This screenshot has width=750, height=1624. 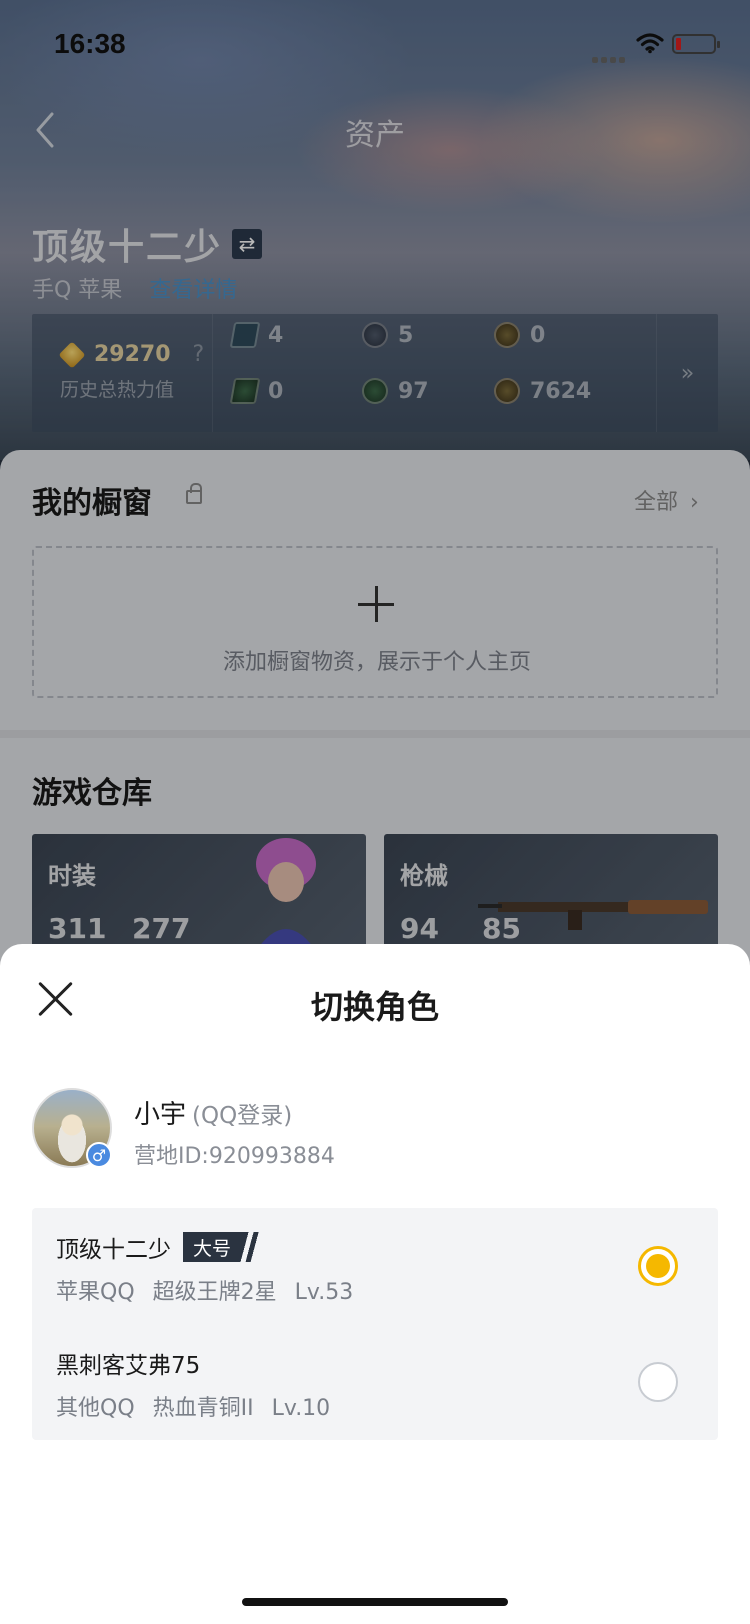 I want to click on home-indicator, so click(x=375, y=1602).